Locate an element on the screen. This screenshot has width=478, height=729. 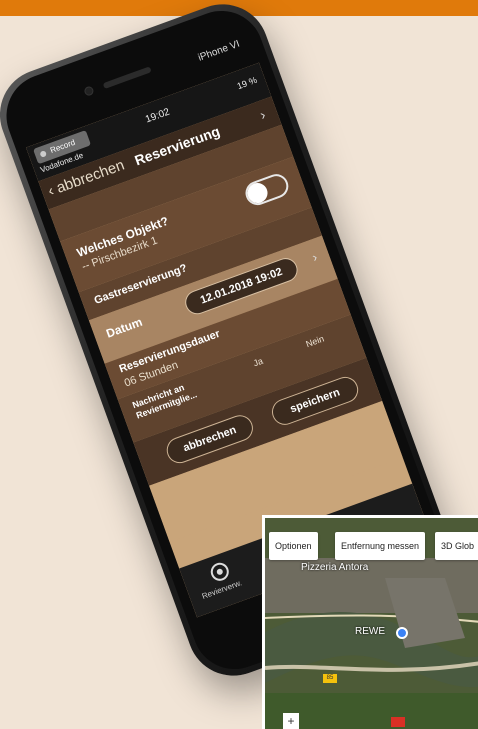
toggle-knob is located at coordinates (257, 193).